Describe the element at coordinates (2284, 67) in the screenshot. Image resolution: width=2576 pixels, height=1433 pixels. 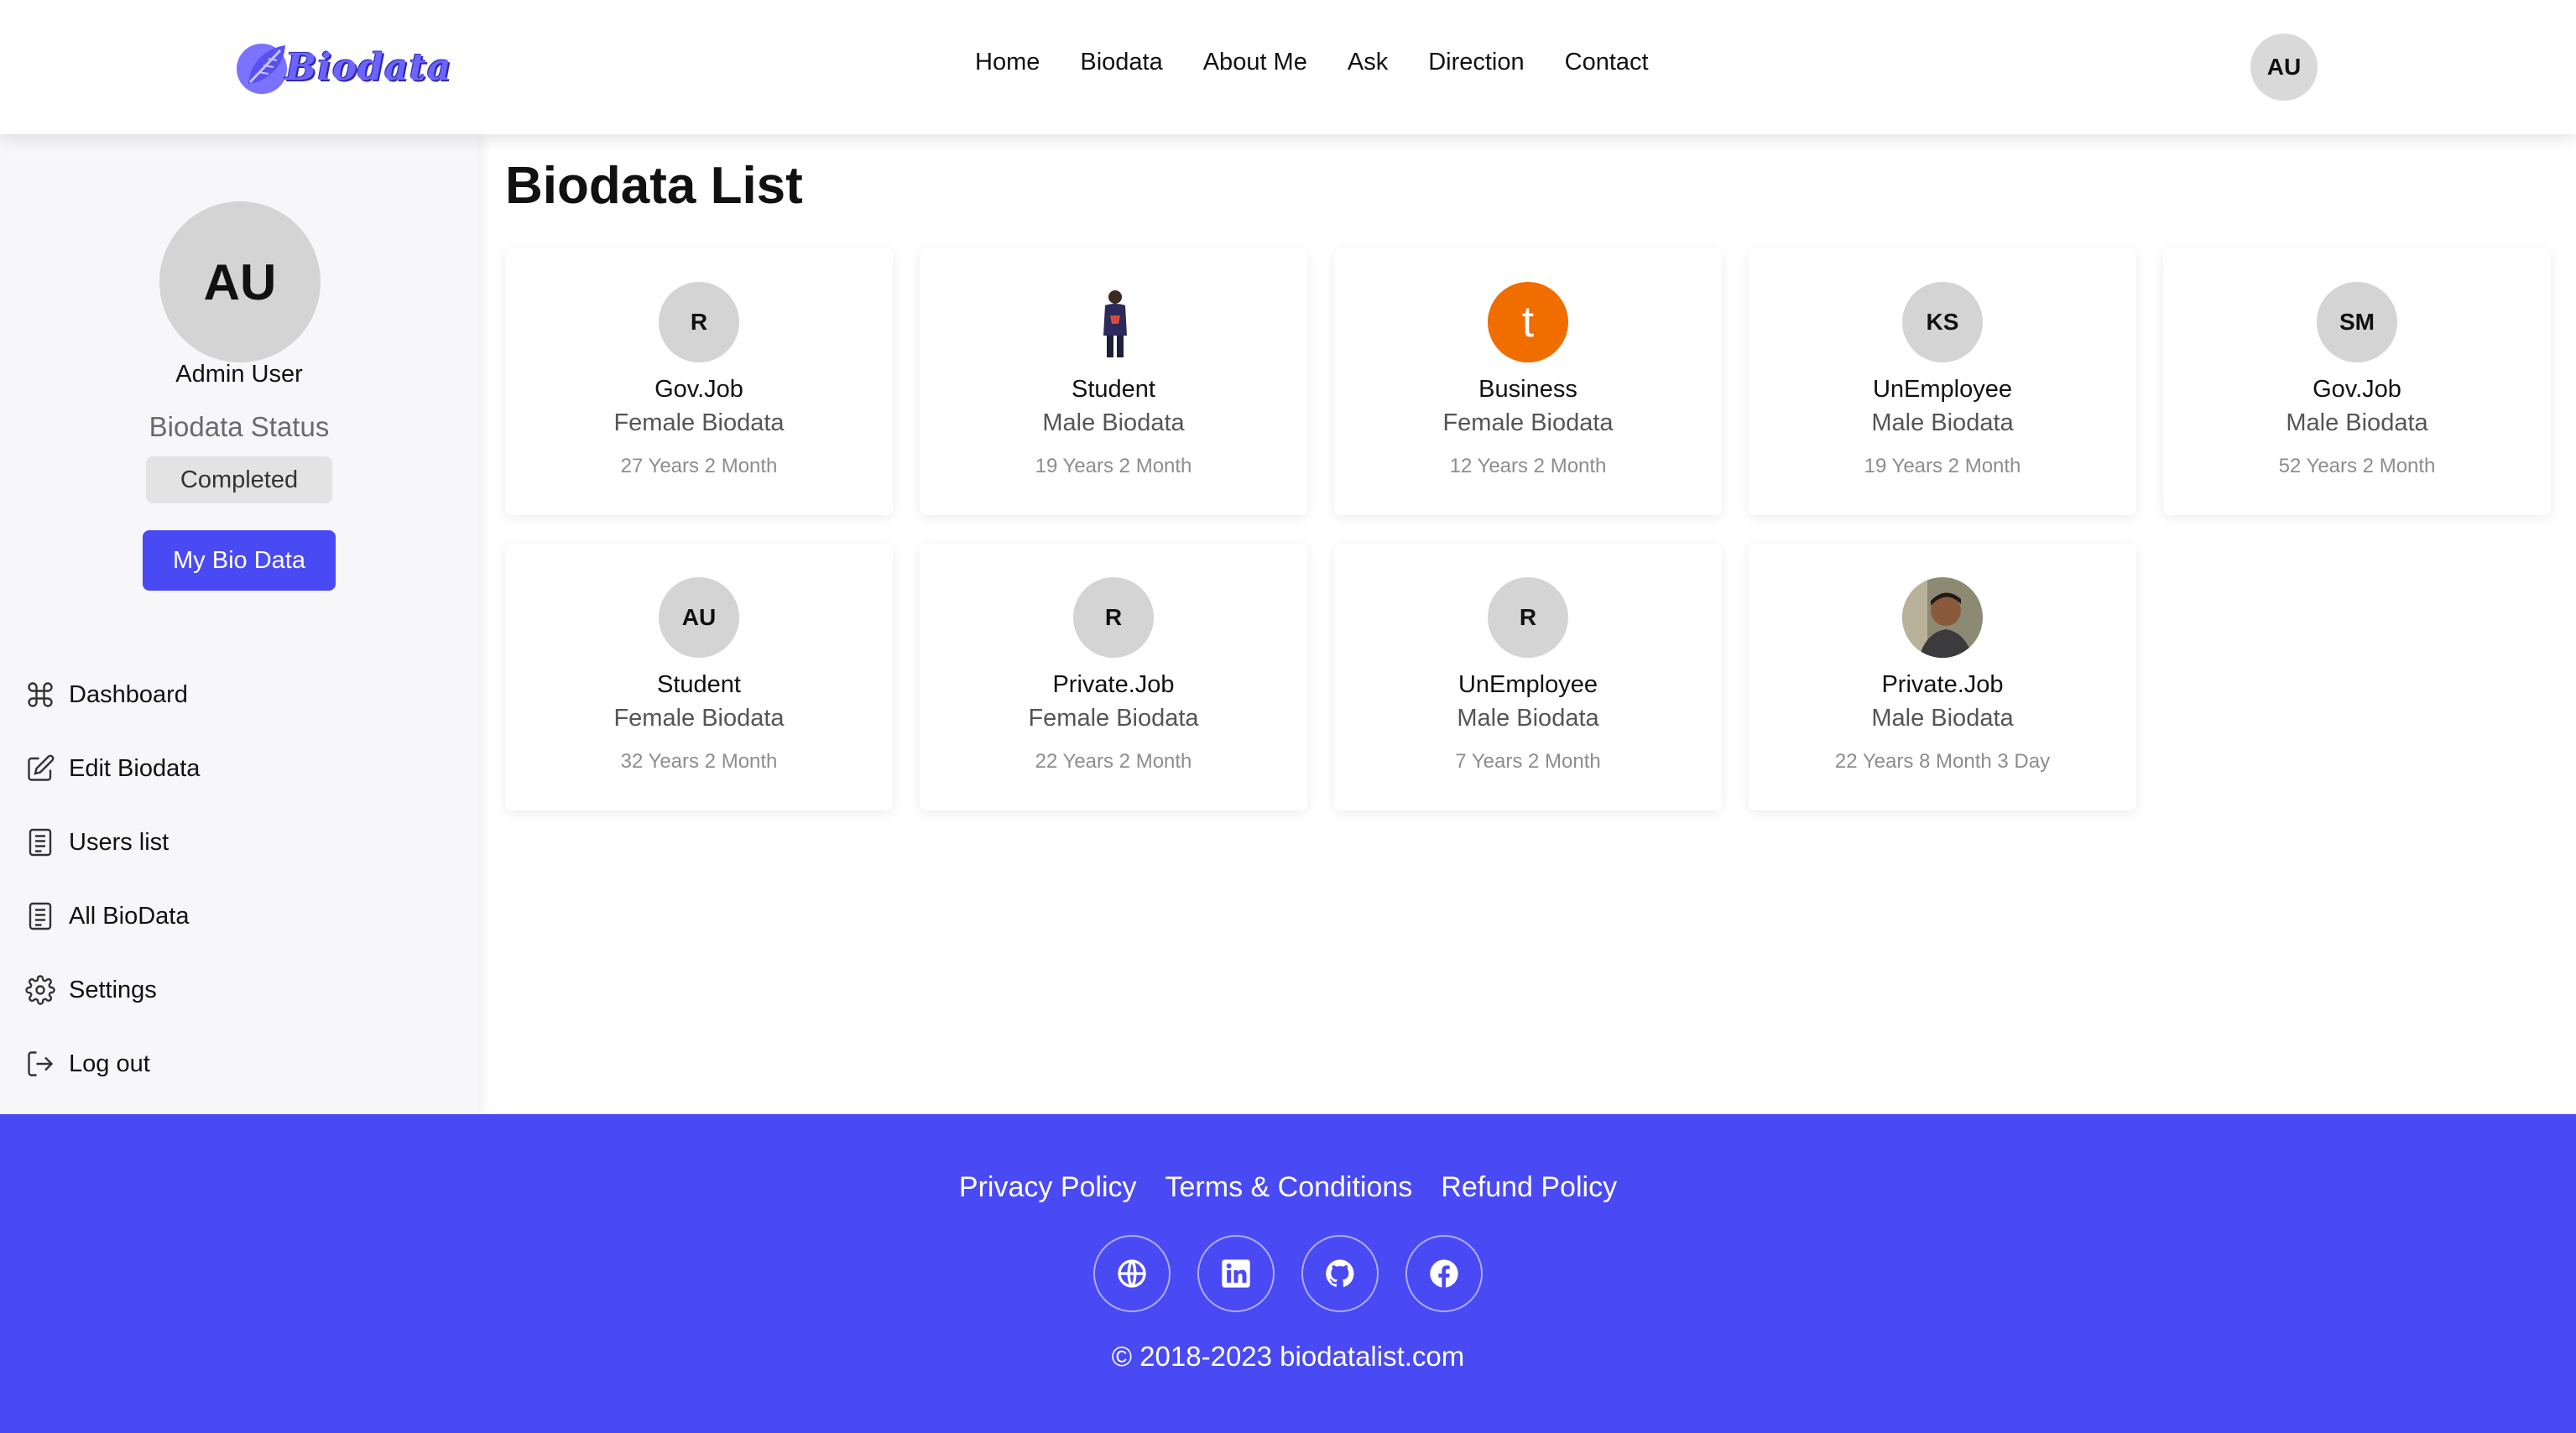
I see `user-avatar: AU` at that location.